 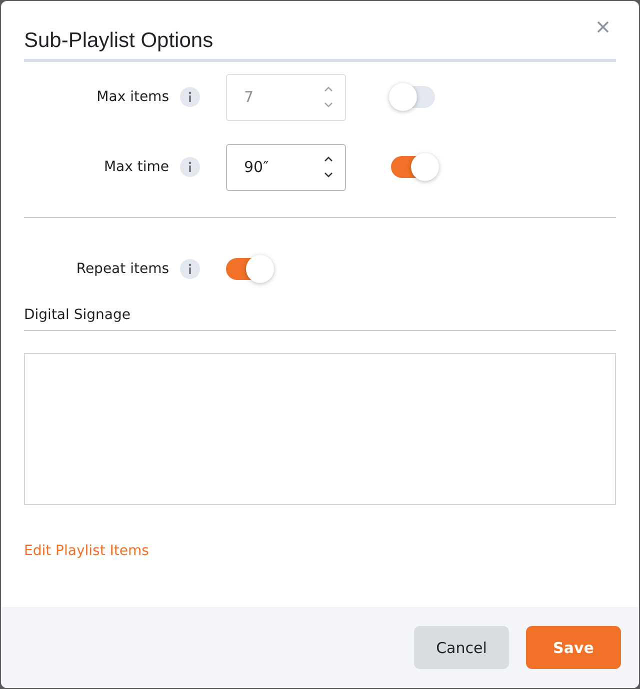 What do you see at coordinates (86, 551) in the screenshot?
I see `edit-items-link: Edit Playlist Items` at bounding box center [86, 551].